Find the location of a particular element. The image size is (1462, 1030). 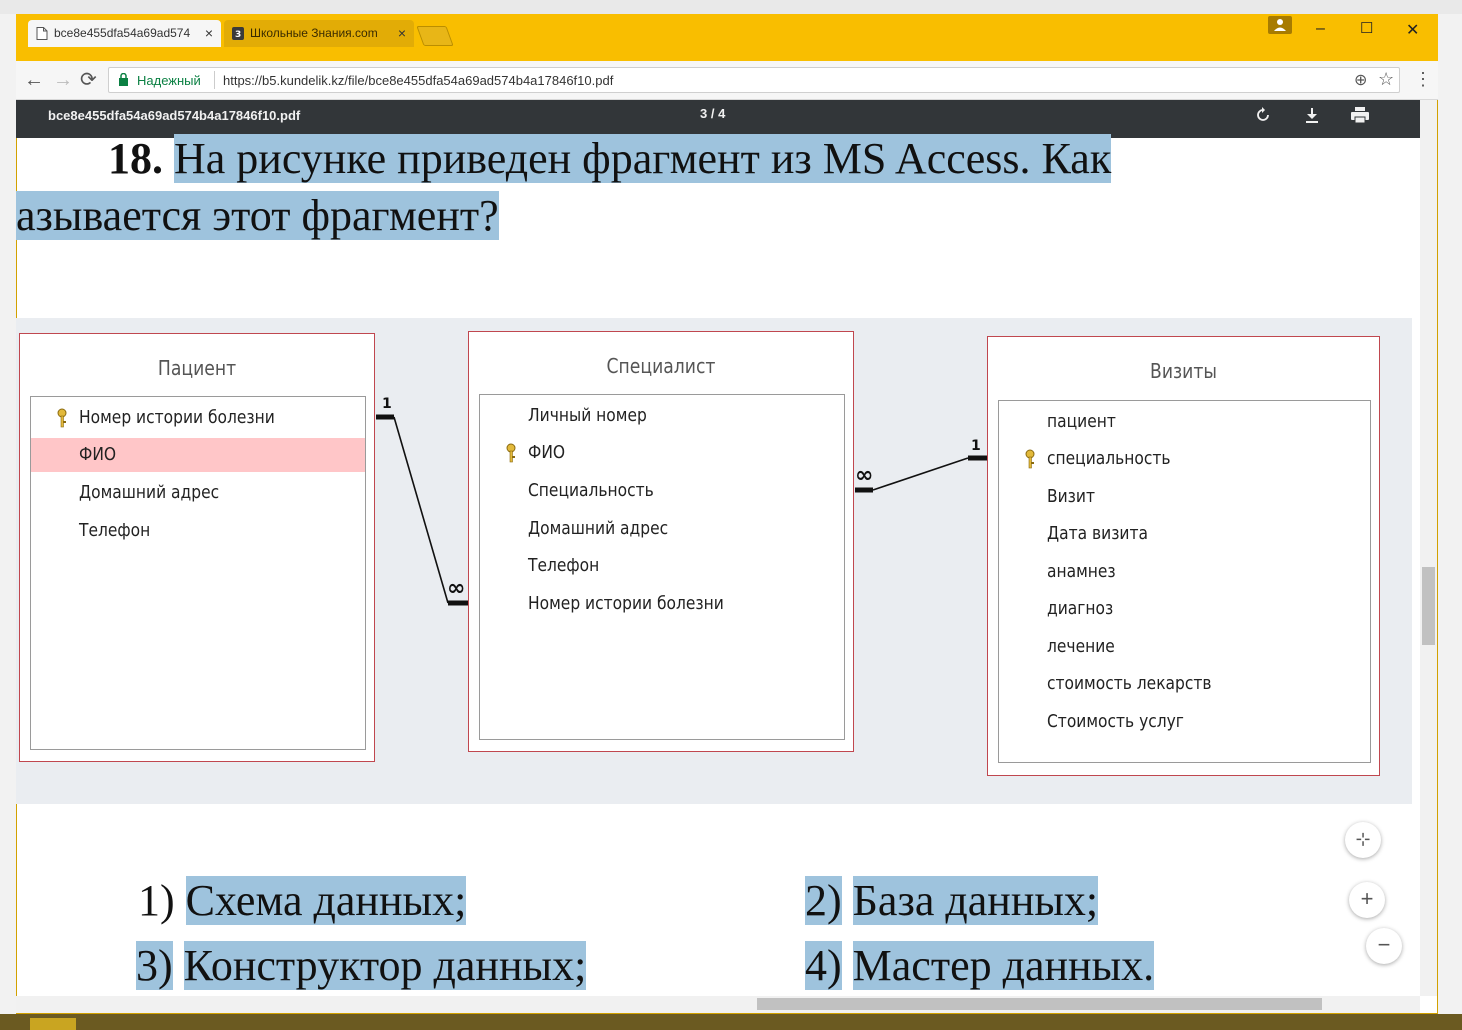

answer-number: 4) is located at coordinates (823, 965).